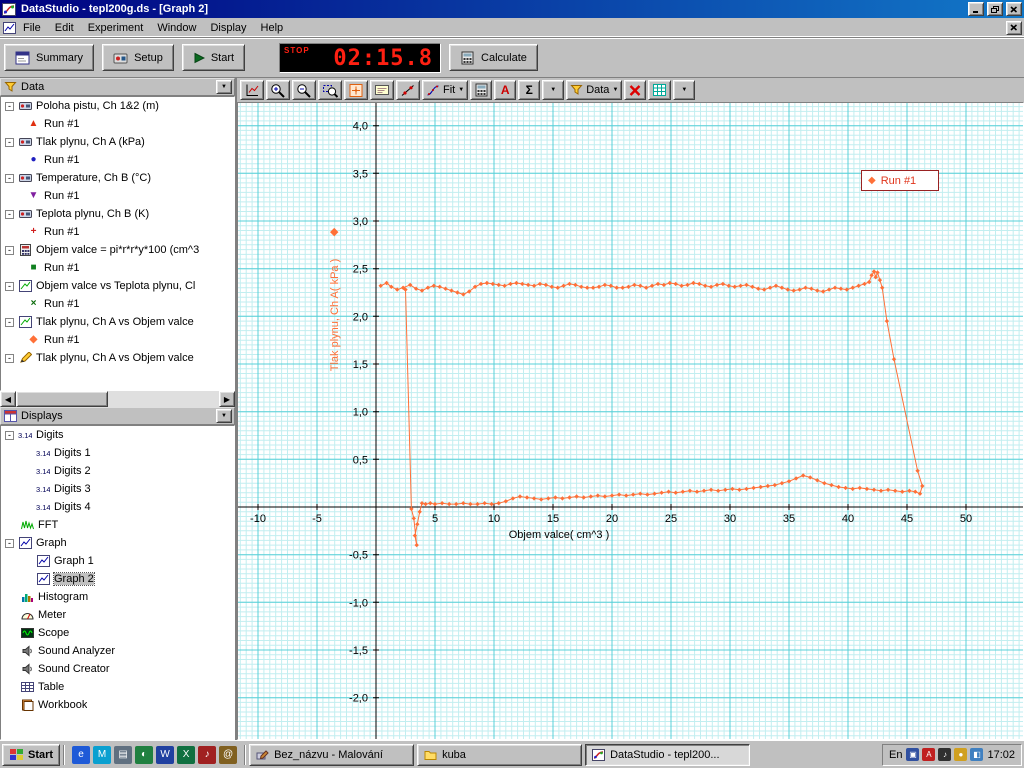 The image size is (1024, 768). I want to click on display-row: Meter, so click(117, 615).